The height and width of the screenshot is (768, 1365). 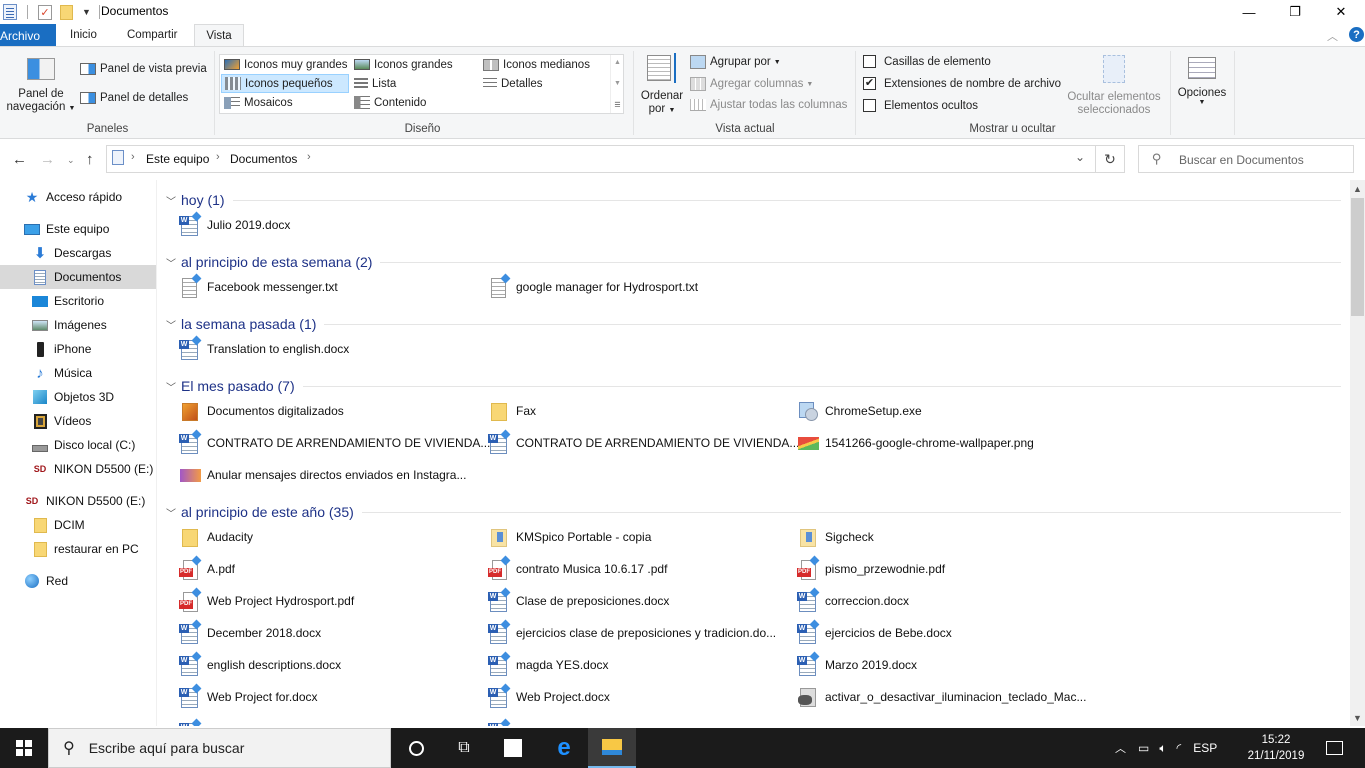 I want to click on taskbar-search-input: Escribe aquí para buscar, so click(x=167, y=748).